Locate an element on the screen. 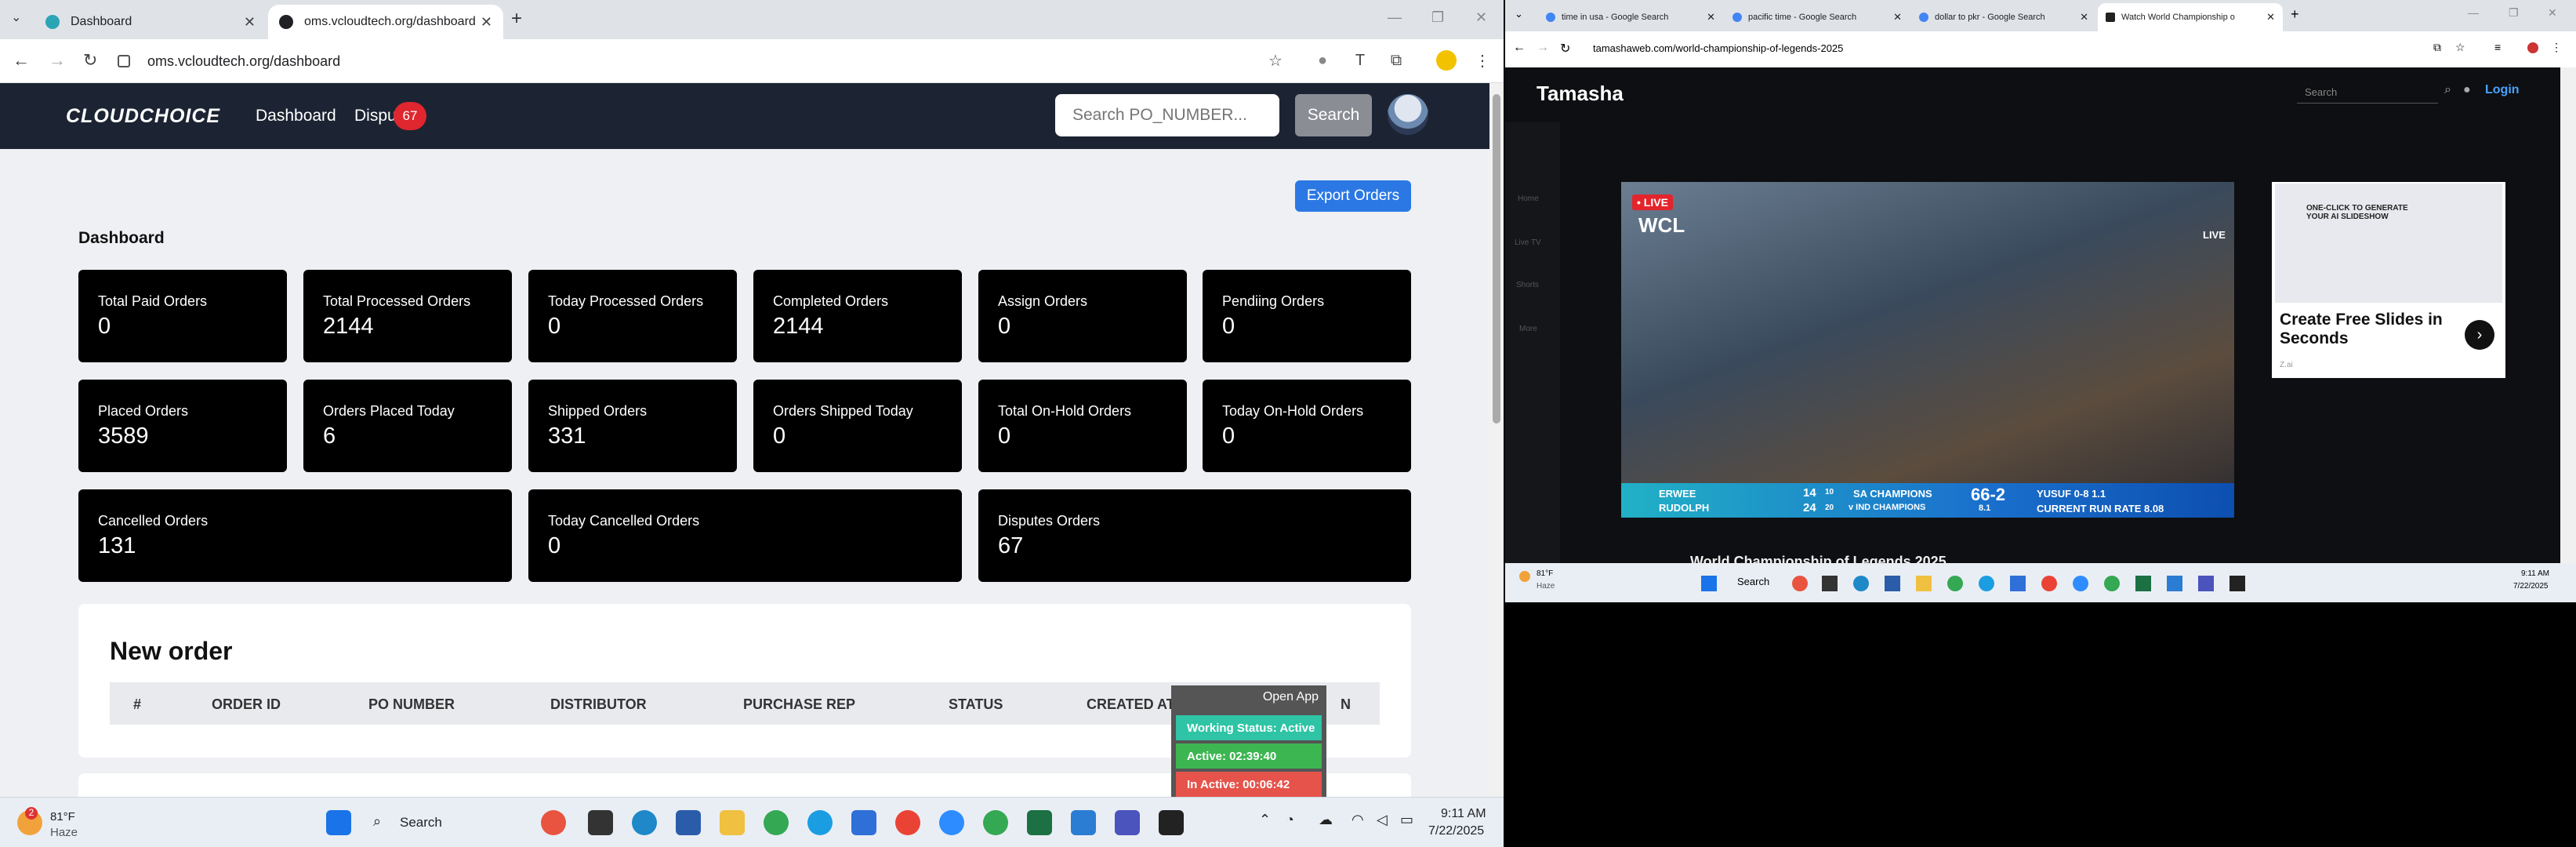  install-icon: ⧉ is located at coordinates (2437, 47).